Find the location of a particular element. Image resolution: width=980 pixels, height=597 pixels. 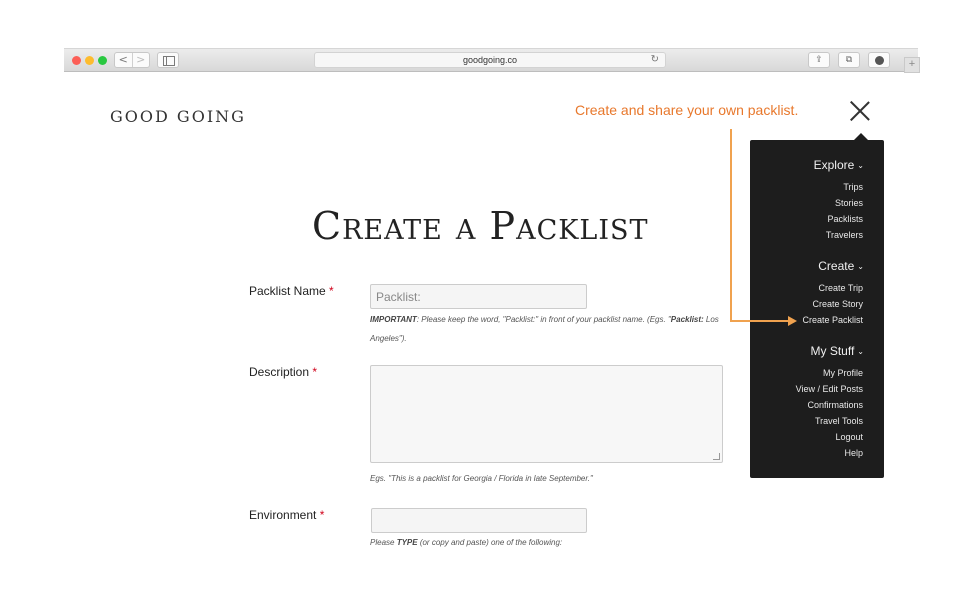

heading-label: My Stuff is located at coordinates (832, 351).